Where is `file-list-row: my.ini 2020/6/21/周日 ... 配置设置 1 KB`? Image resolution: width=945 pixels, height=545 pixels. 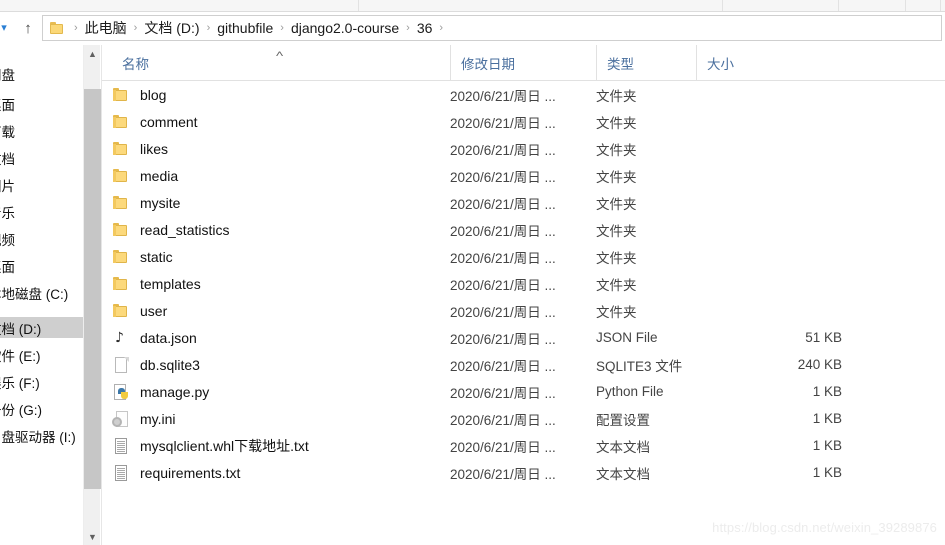
file-list-row: my.ini 2020/6/21/周日 ... 配置设置 1 KB is located at coordinates (523, 418).